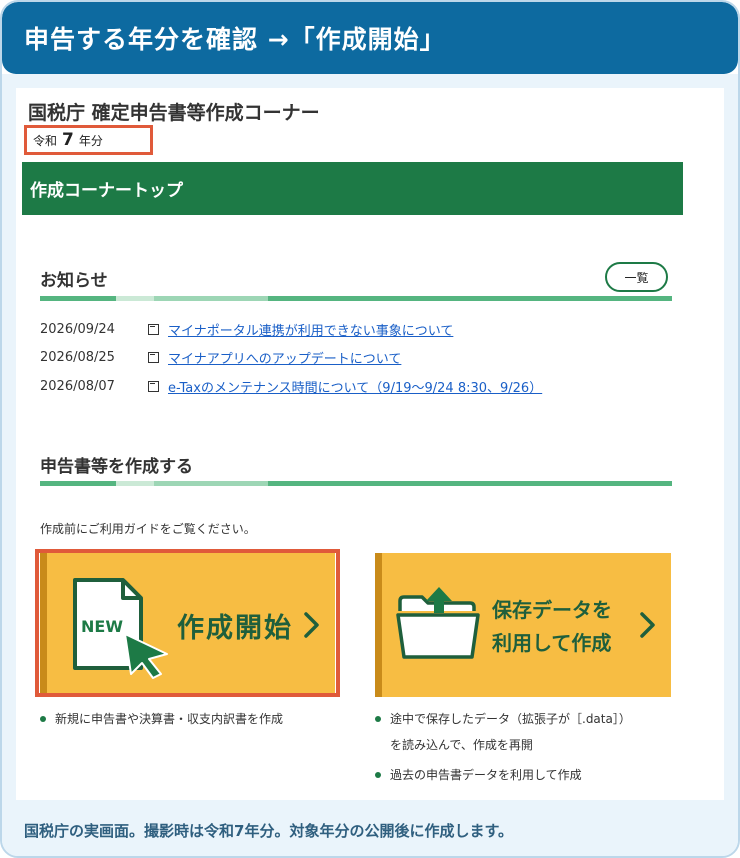 This screenshot has width=740, height=858. I want to click on nav-top-bar: 作成コーナートップ, so click(352, 188).